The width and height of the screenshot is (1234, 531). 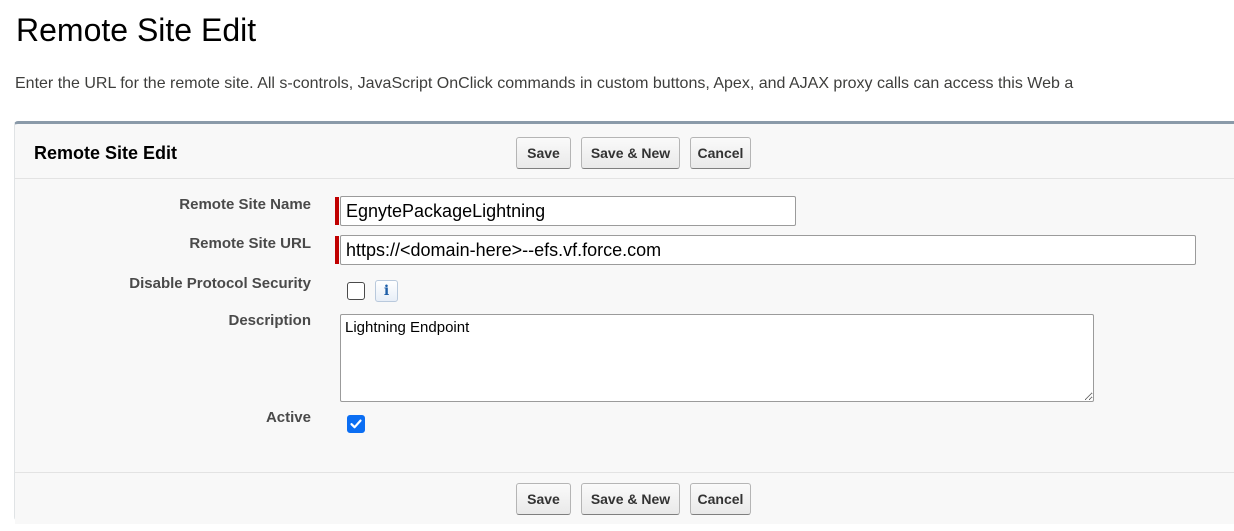 What do you see at coordinates (720, 153) in the screenshot?
I see `cancel-button-top: Cancel` at bounding box center [720, 153].